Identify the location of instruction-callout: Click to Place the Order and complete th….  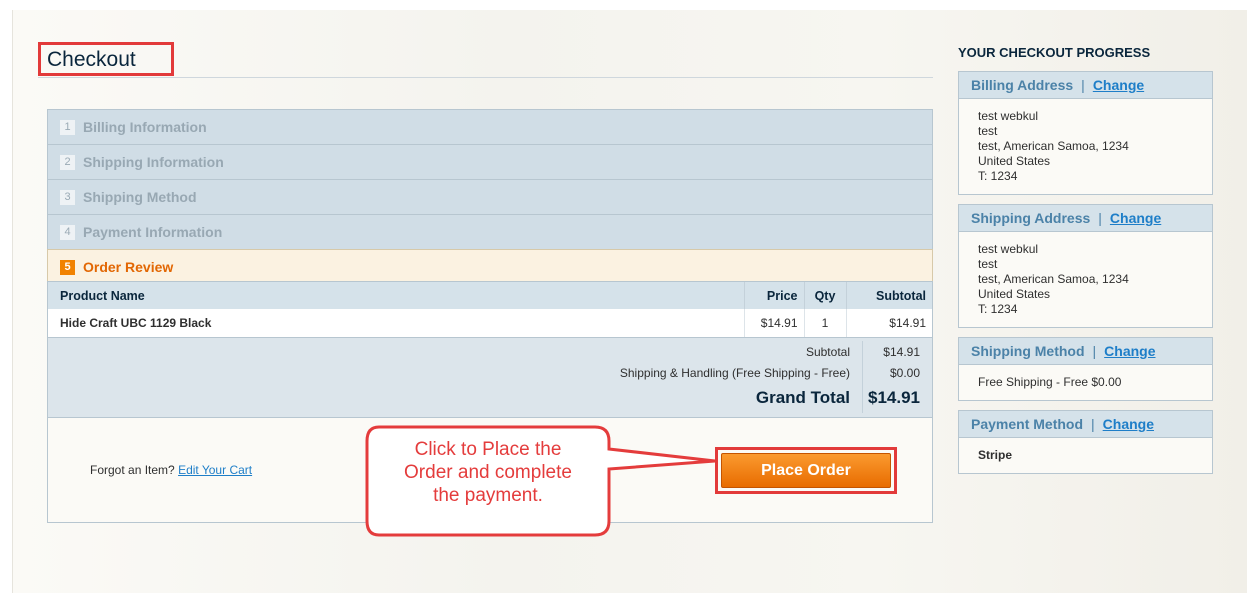
(555, 485).